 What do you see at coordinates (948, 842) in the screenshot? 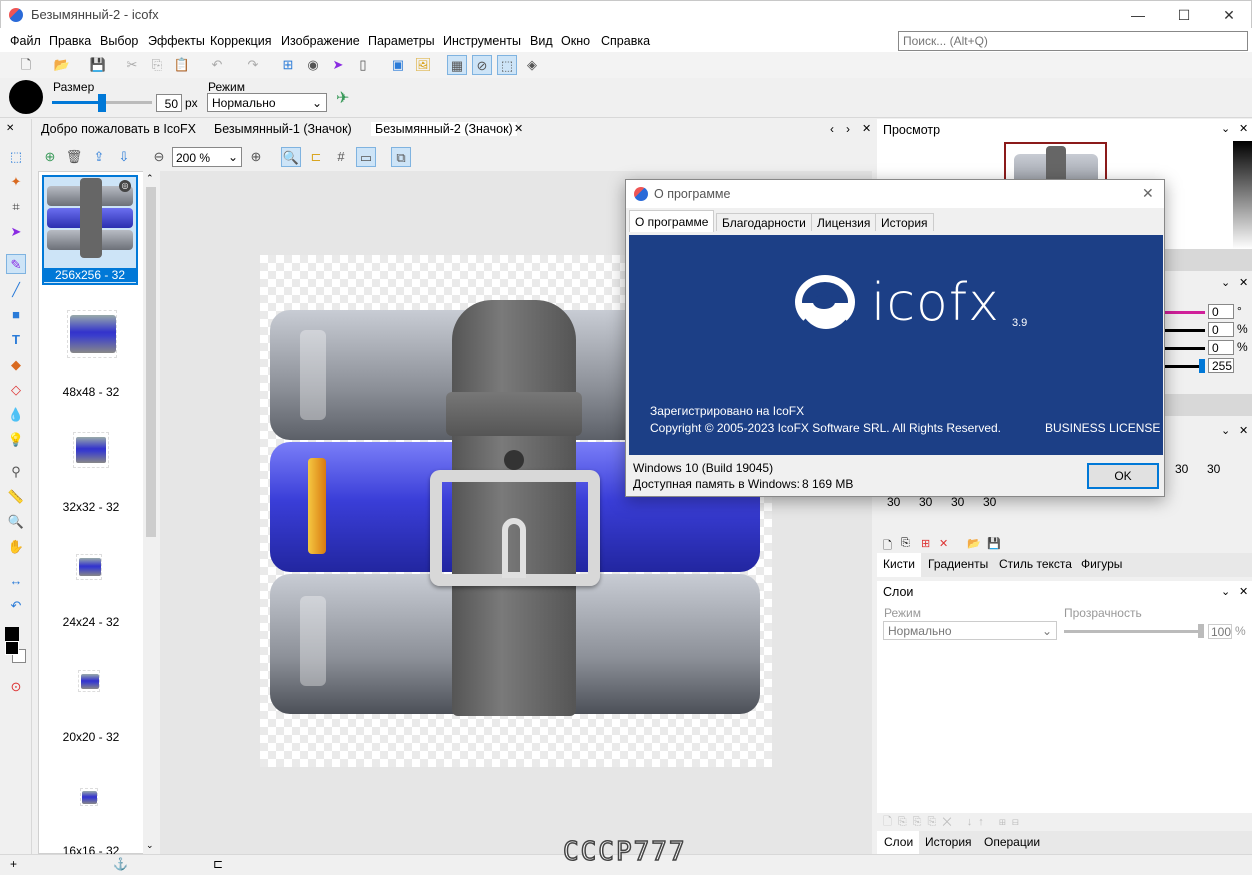
I see `tab-history: История` at bounding box center [948, 842].